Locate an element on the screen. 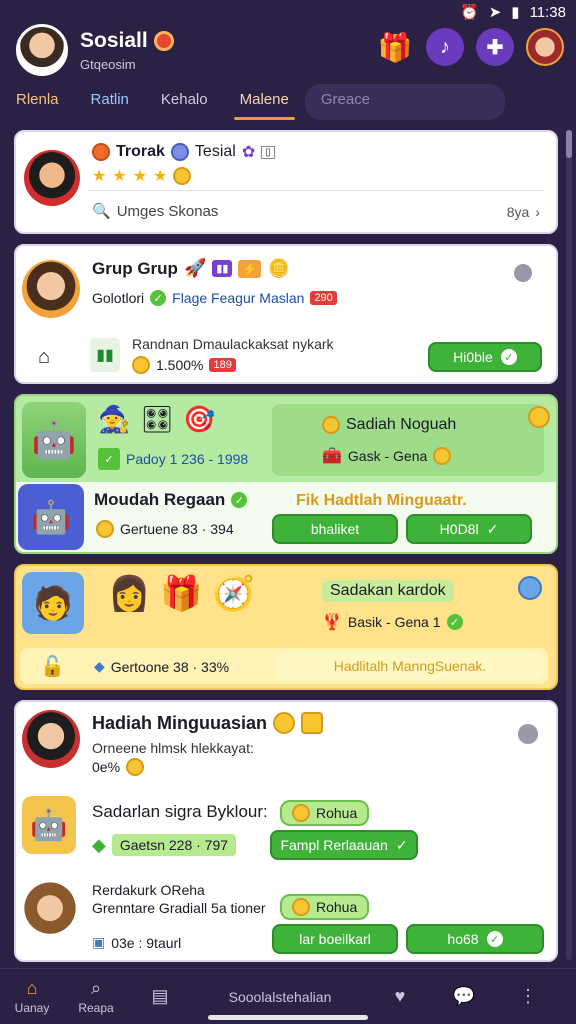  user-avatar: 🧑 is located at coordinates (53, 603).